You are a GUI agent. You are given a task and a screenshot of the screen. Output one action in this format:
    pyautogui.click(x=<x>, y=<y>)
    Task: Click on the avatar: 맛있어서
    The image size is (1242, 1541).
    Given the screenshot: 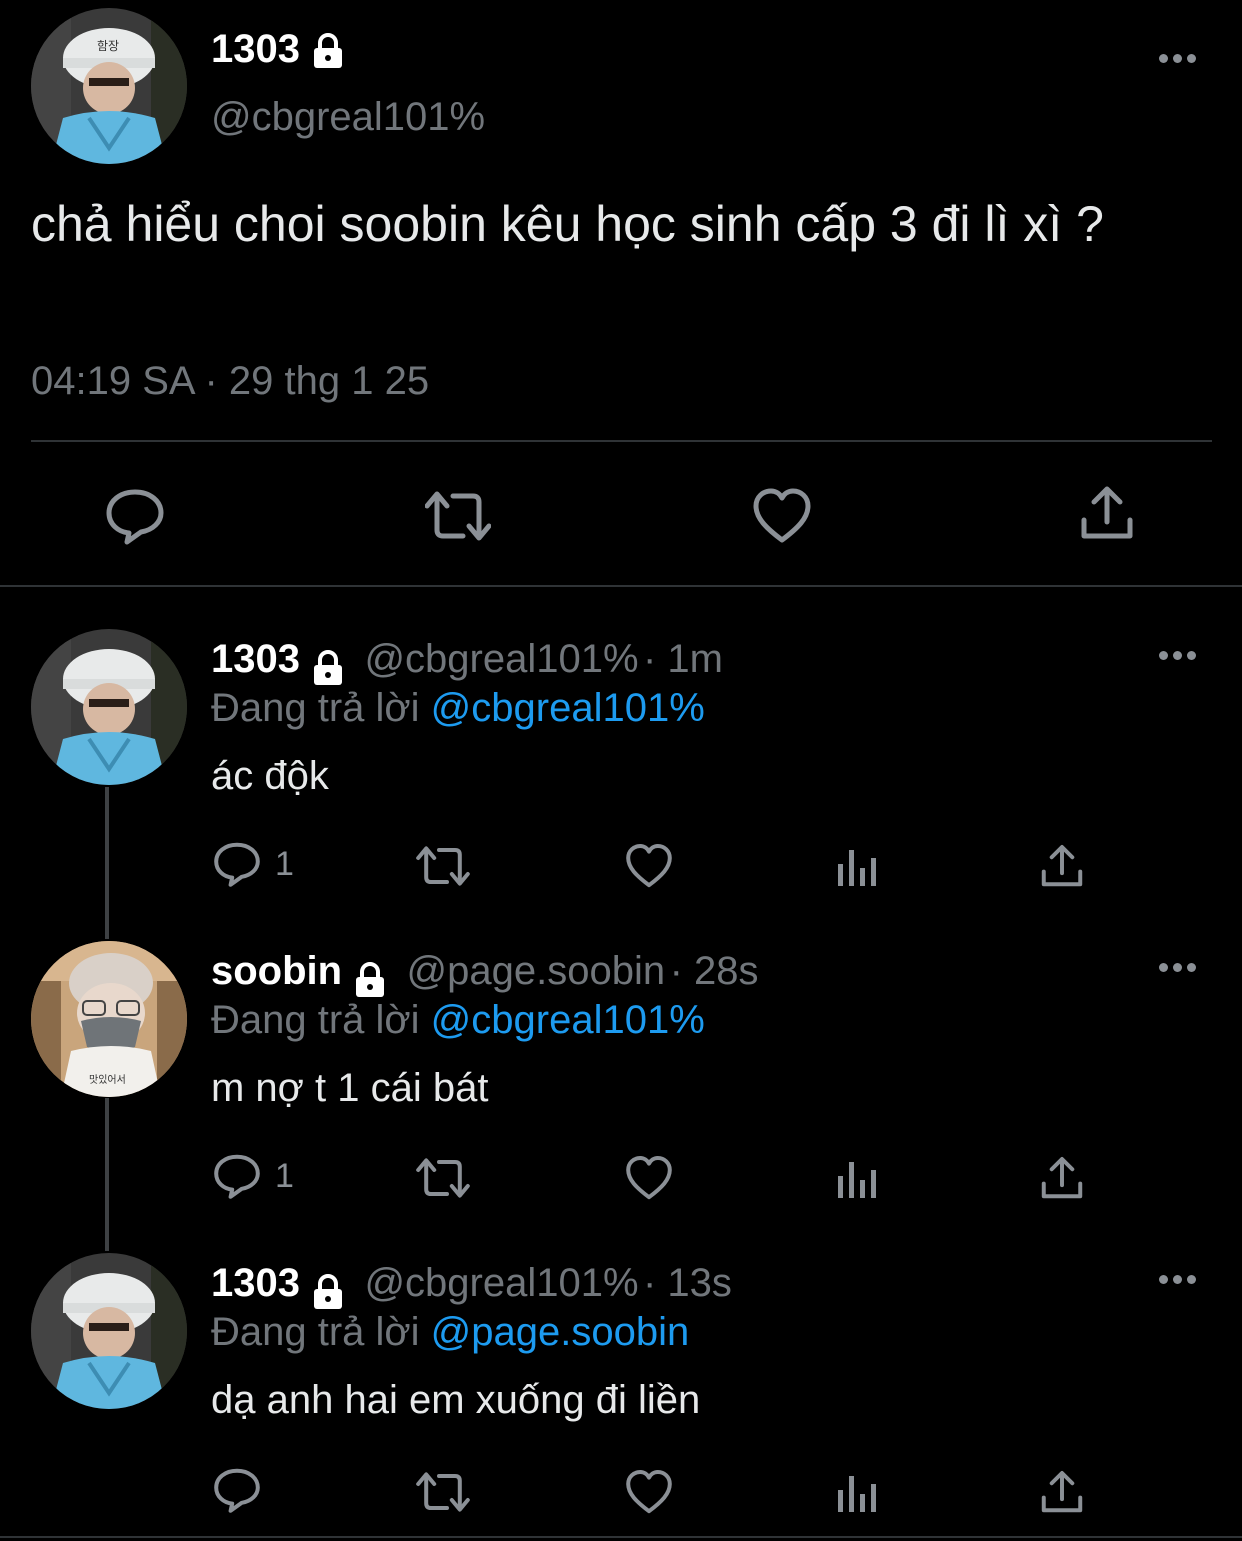 What is the action you would take?
    pyautogui.click(x=109, y=1019)
    